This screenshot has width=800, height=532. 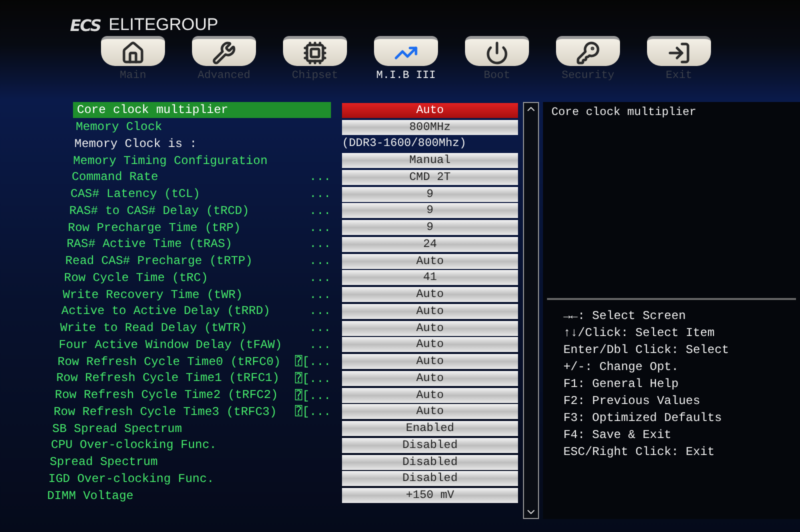 I want to click on wrench-icon, so click(x=224, y=52).